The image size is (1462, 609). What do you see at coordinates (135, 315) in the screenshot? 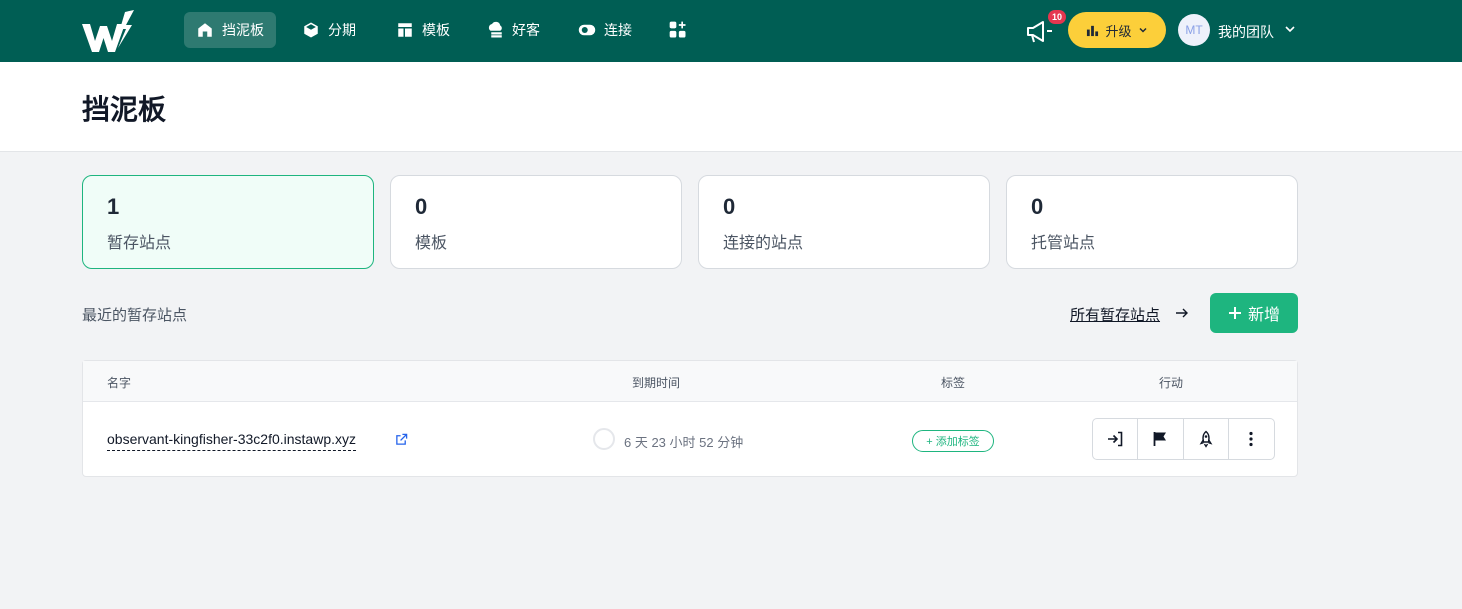
I see `recent-sites-heading: 最近的暂存站点` at bounding box center [135, 315].